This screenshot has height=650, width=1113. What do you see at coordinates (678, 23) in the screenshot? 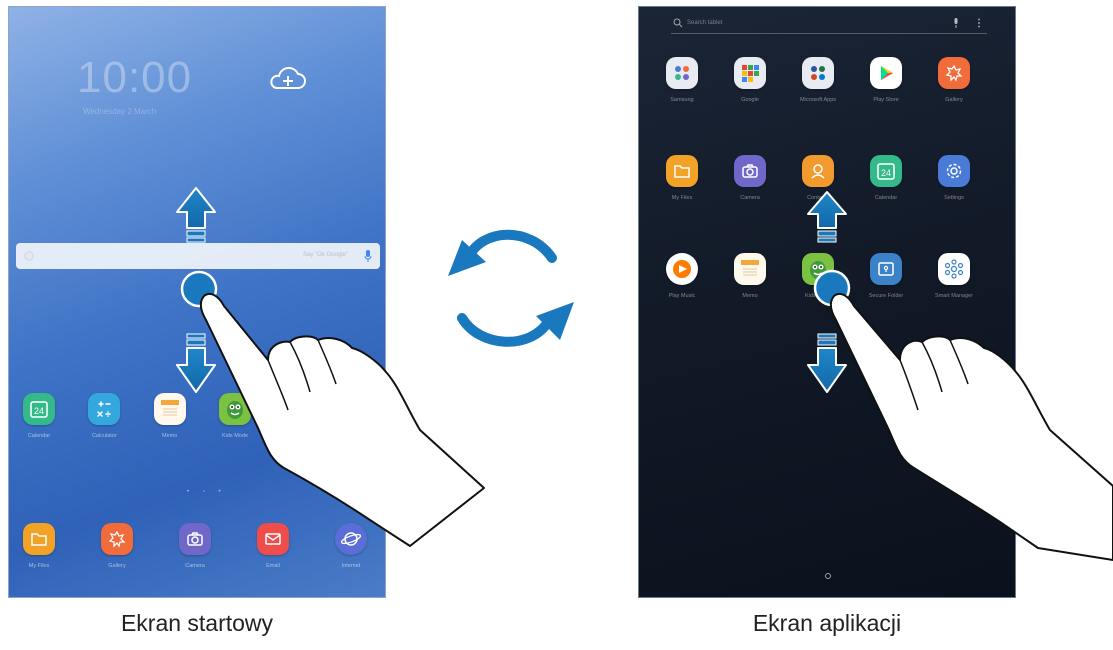
I see `search-icon` at bounding box center [678, 23].